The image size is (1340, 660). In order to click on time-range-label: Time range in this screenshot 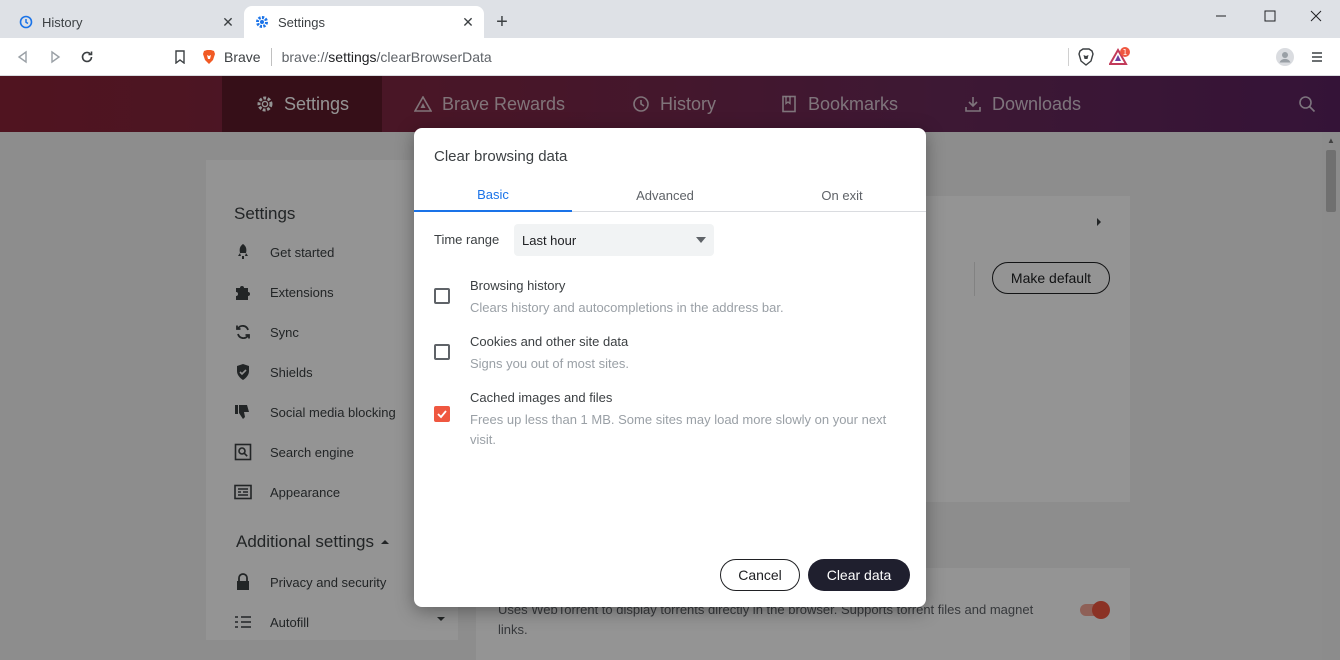, I will do `click(467, 239)`.